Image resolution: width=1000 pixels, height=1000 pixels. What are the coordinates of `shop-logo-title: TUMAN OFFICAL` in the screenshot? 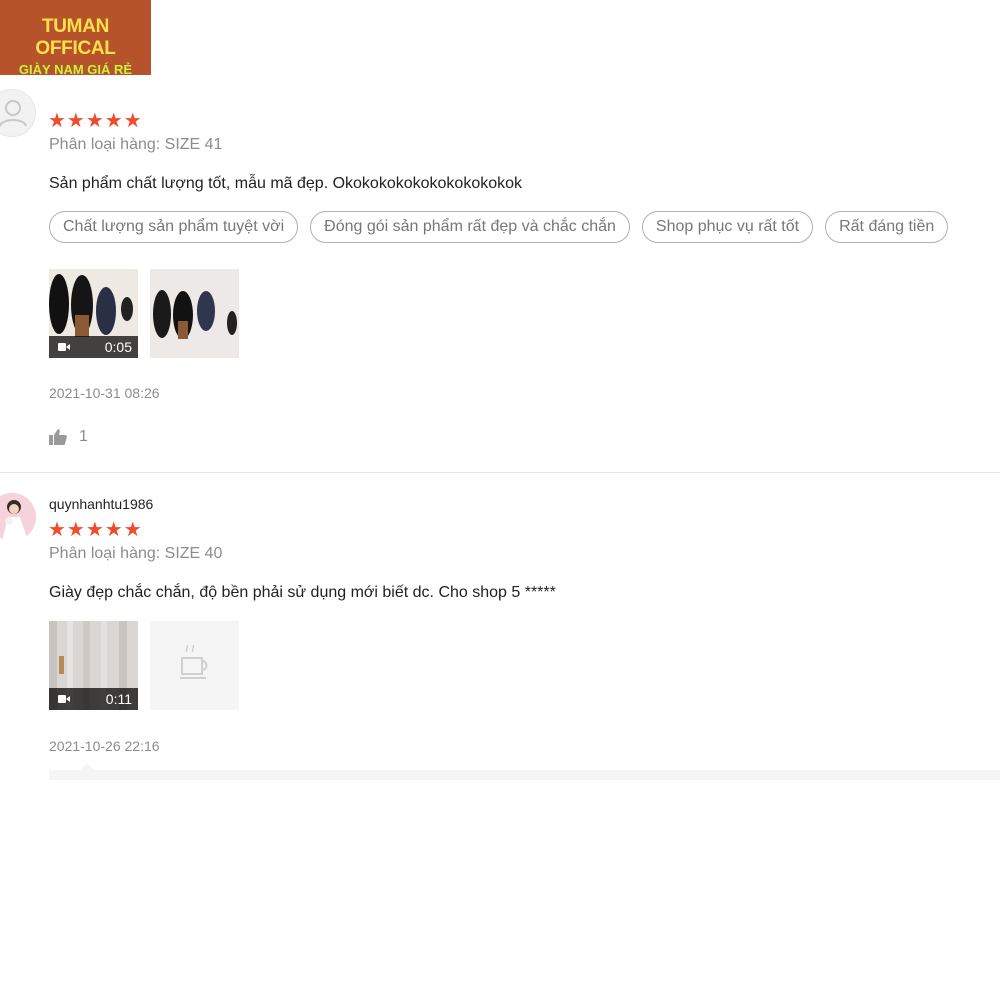 It's located at (75, 37).